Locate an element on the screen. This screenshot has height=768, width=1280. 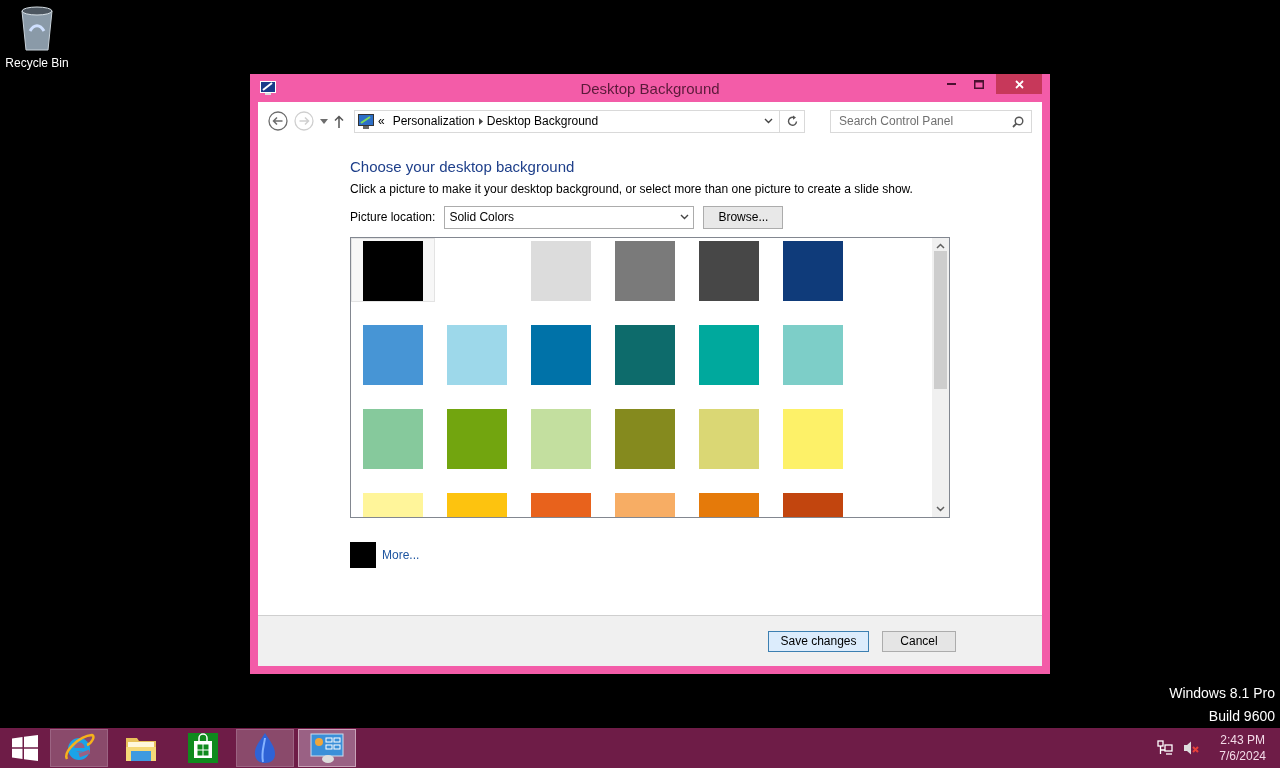
scrollbar-thumb is located at coordinates (940, 320).